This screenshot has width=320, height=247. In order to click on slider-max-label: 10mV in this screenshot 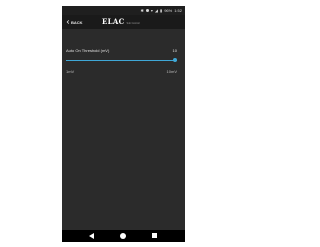, I will do `click(171, 71)`.